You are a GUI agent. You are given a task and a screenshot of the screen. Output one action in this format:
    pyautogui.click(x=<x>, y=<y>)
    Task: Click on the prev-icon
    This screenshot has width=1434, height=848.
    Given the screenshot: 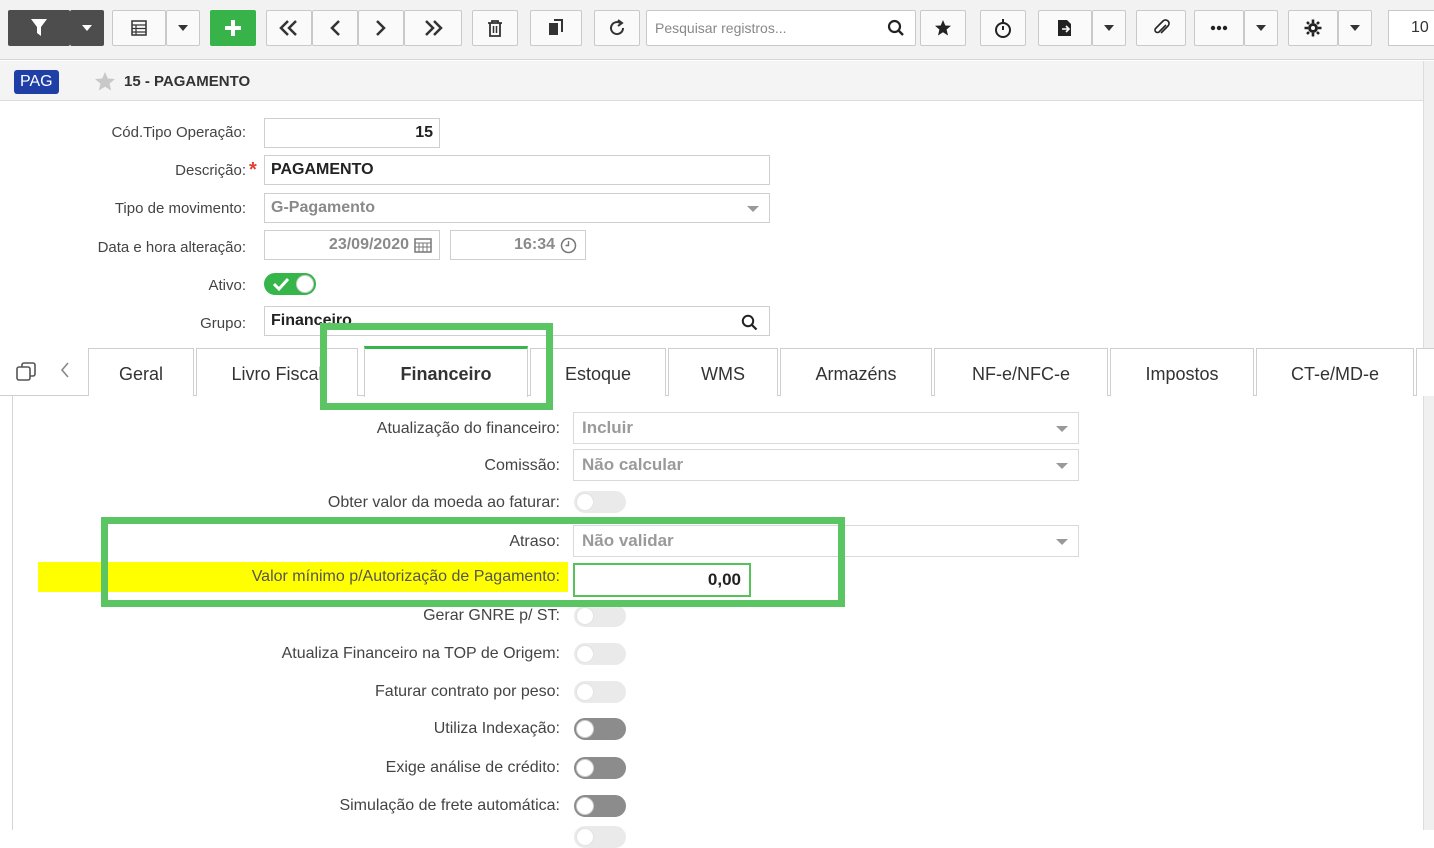 What is the action you would take?
    pyautogui.click(x=335, y=28)
    